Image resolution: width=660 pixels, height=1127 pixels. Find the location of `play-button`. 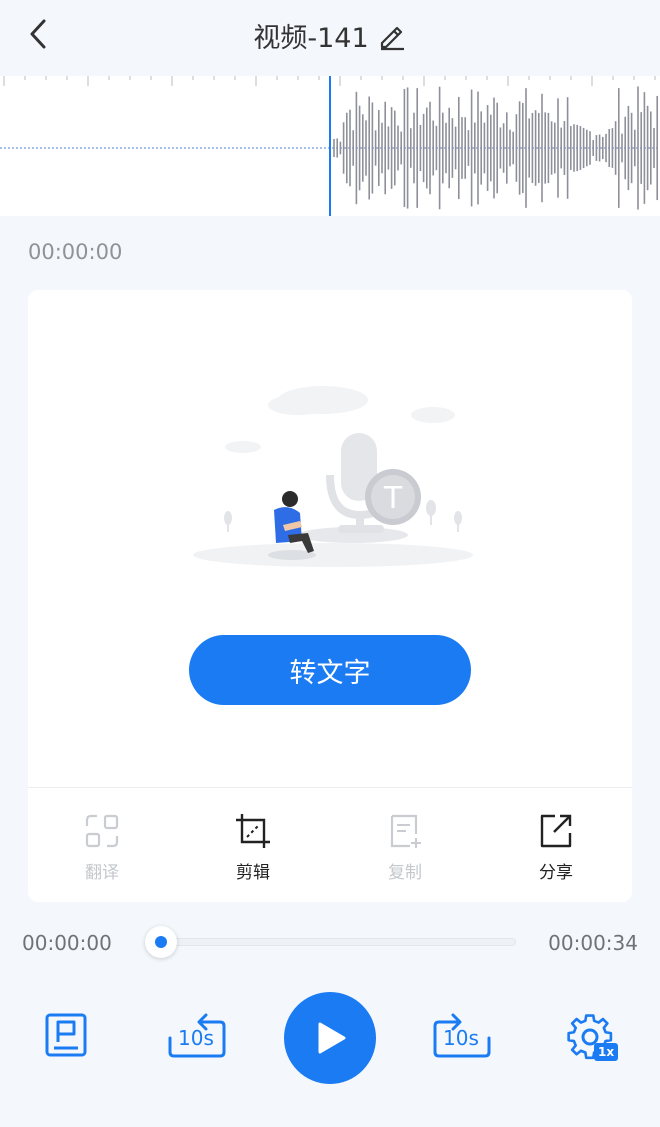

play-button is located at coordinates (330, 1038).